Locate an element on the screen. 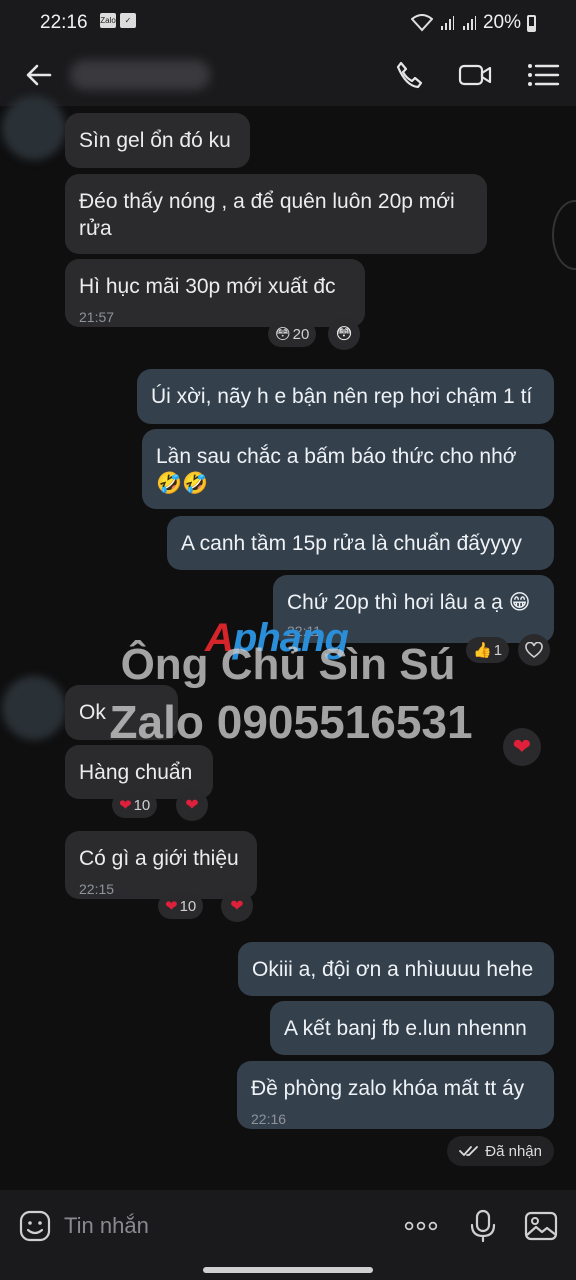 This screenshot has width=576, height=1280. signal-icon is located at coordinates (447, 23).